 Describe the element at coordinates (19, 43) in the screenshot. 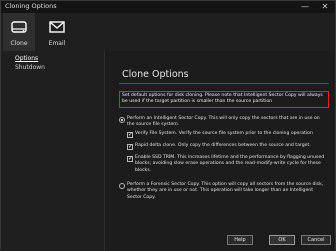

I see `toolbar-clone-label: Clone` at that location.